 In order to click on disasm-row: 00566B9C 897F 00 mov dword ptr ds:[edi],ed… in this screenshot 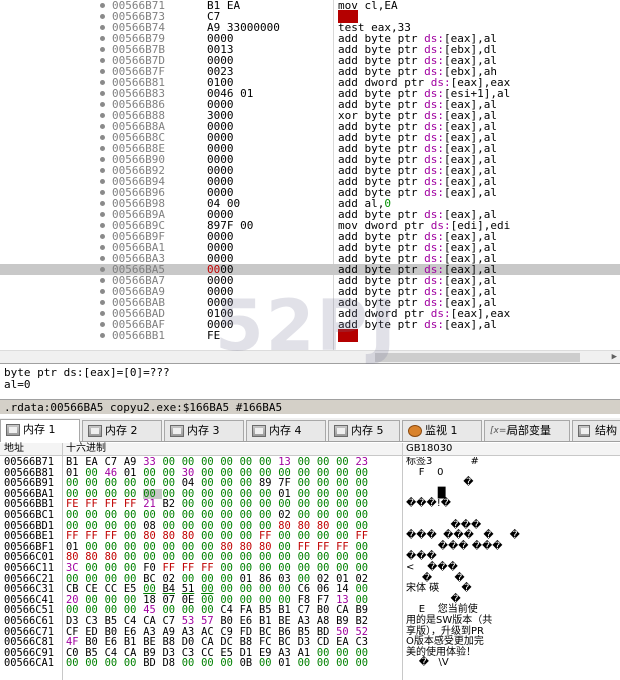, I will do `click(310, 225)`.